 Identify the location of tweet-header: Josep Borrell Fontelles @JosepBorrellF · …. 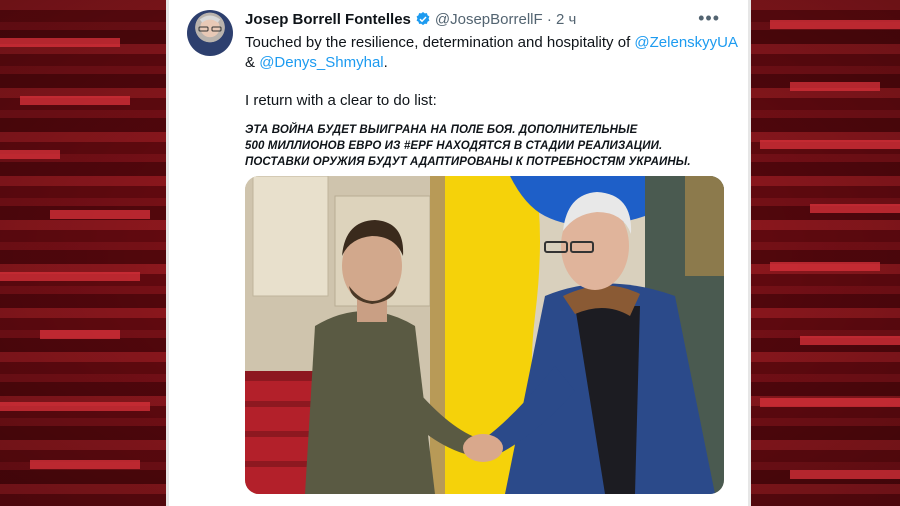
(410, 21).